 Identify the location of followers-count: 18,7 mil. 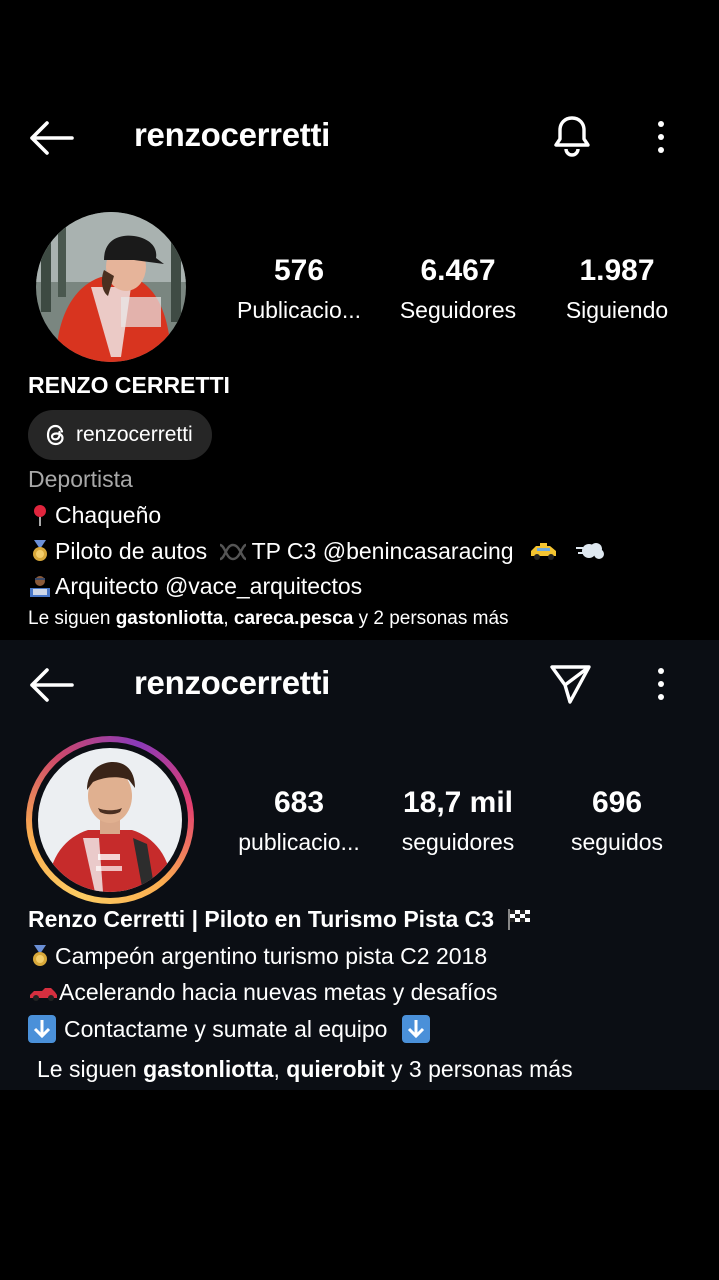
(458, 802).